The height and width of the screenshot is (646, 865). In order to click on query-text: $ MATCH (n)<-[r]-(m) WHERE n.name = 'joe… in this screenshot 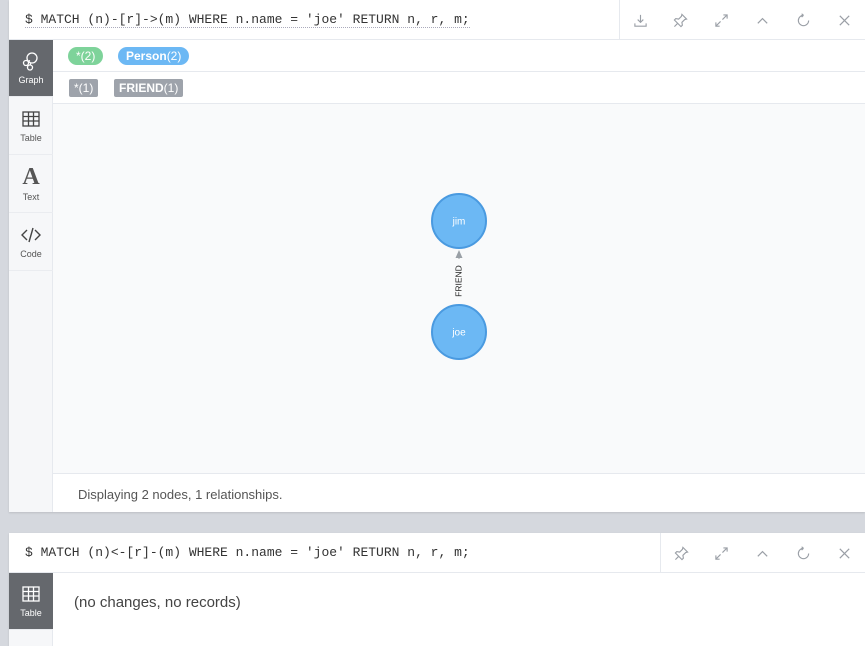, I will do `click(247, 552)`.